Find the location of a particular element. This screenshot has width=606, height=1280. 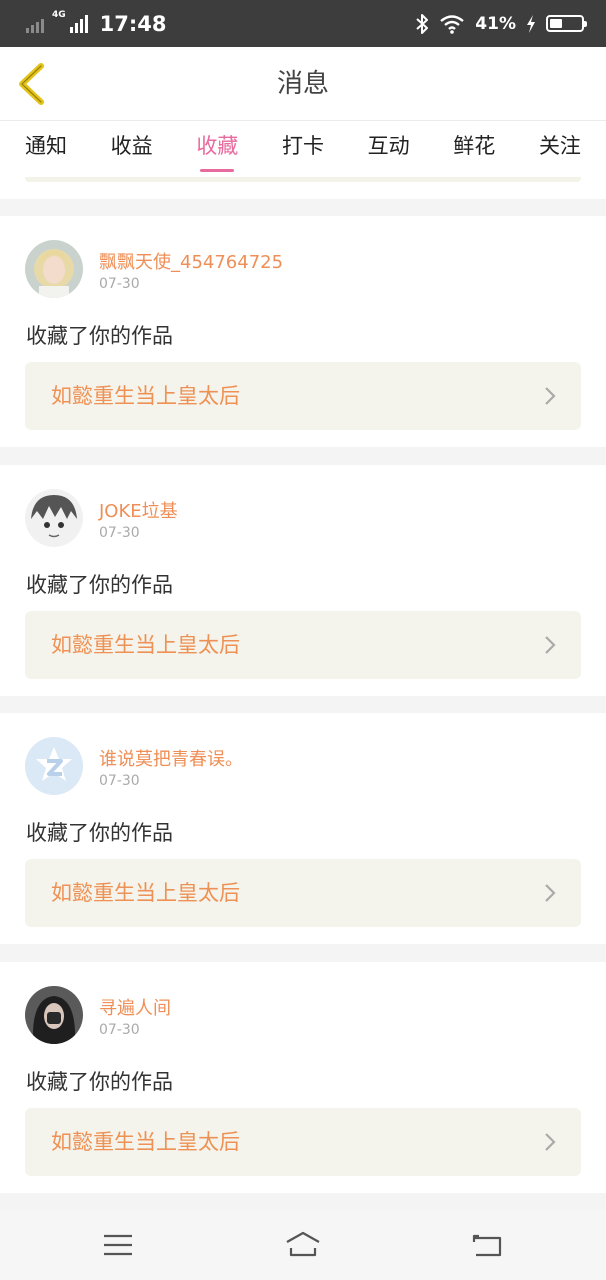

tab-notifications: 通知 is located at coordinates (46, 149).